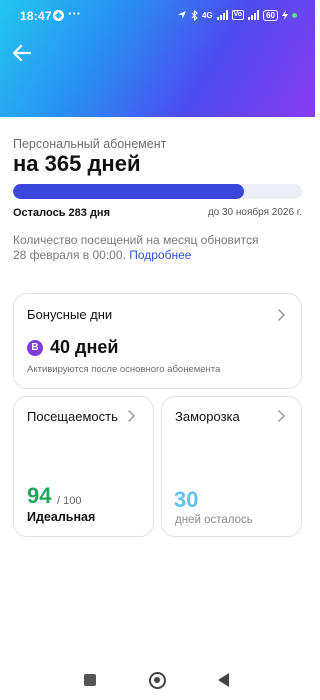 This screenshot has height=700, width=320. Describe the element at coordinates (36, 16) in the screenshot. I see `status-time: 18:47` at that location.